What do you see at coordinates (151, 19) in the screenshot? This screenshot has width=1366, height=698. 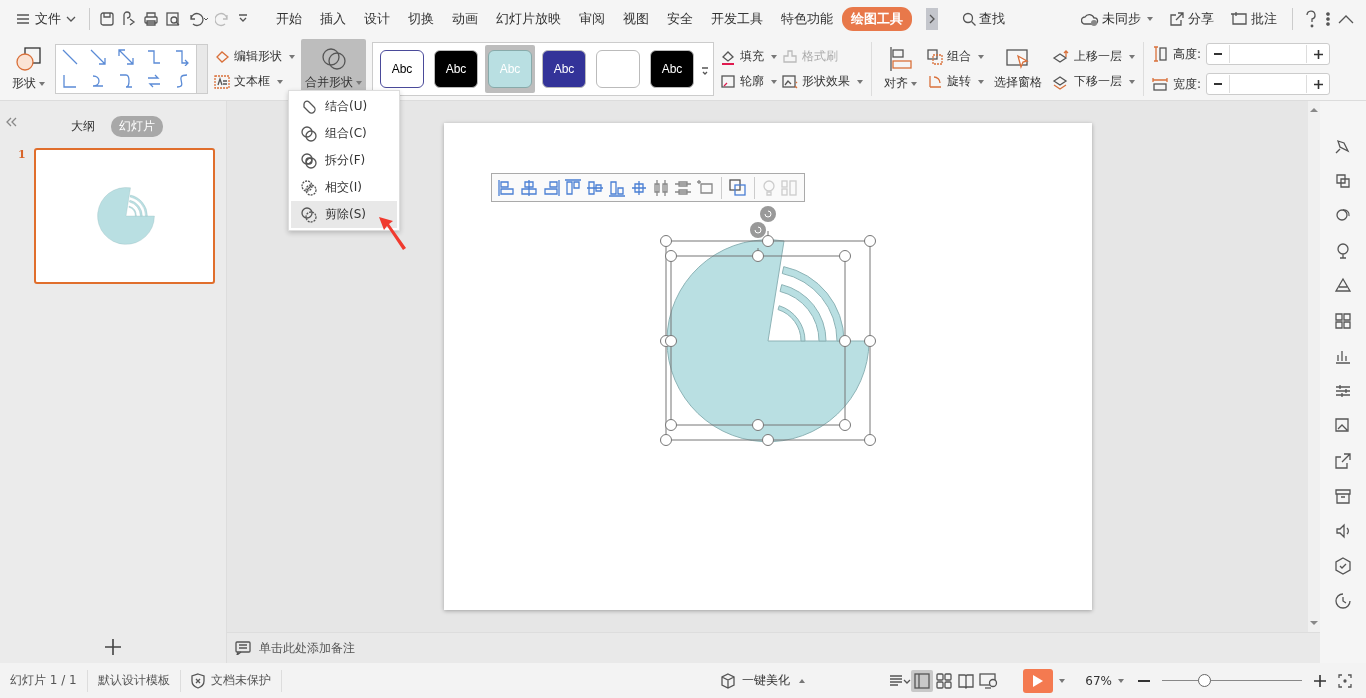 I see `print-icon` at bounding box center [151, 19].